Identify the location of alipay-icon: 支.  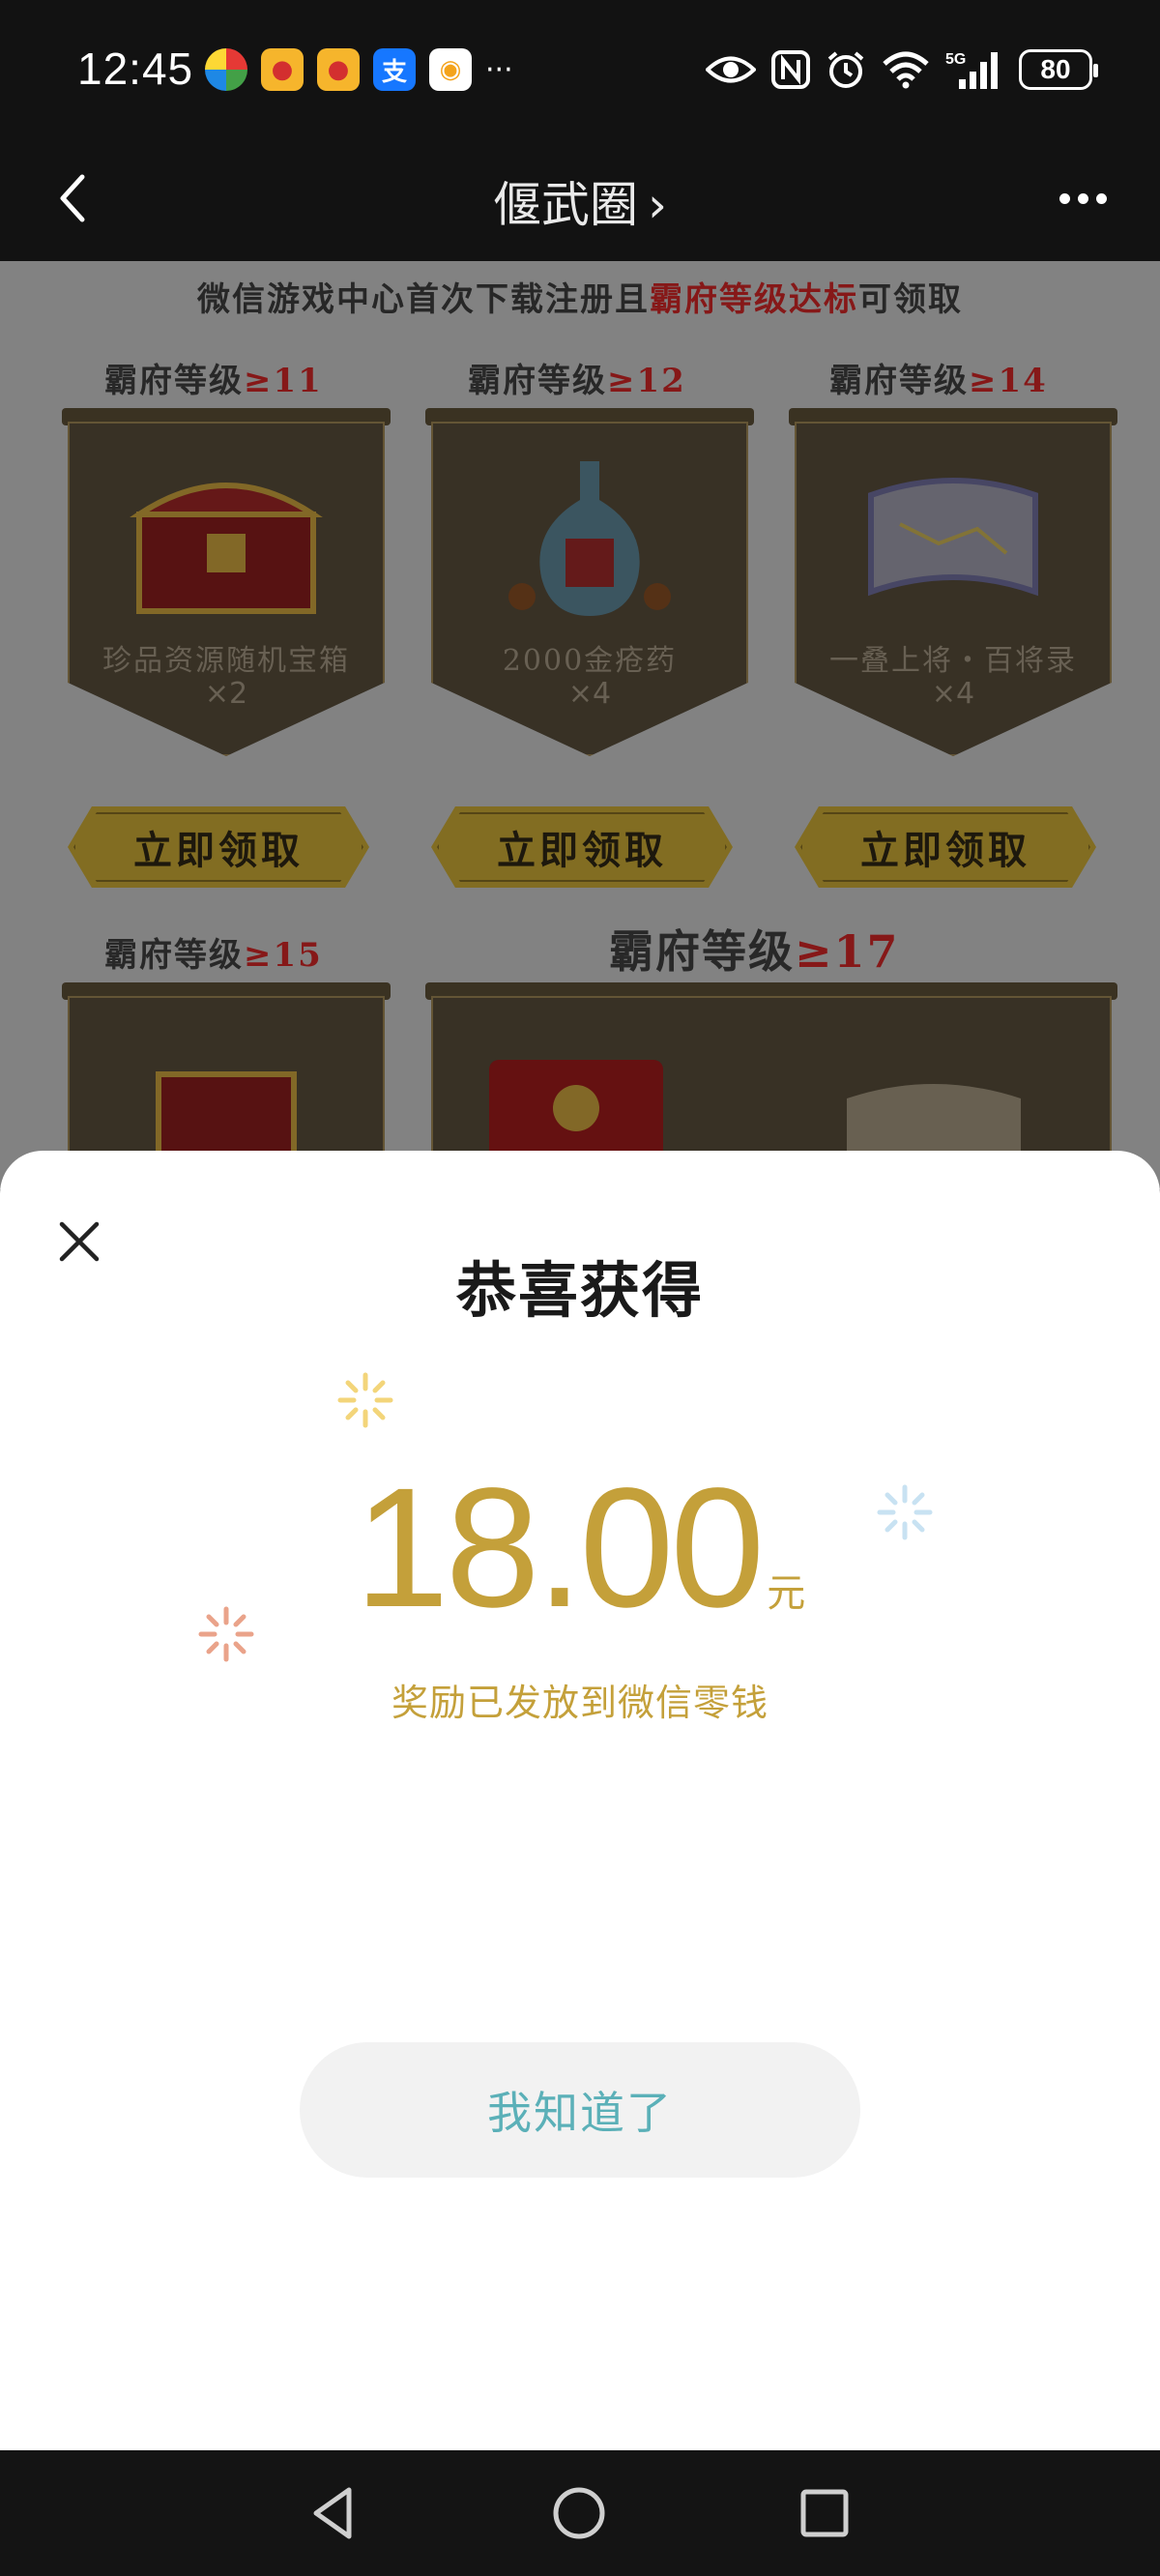
(394, 69).